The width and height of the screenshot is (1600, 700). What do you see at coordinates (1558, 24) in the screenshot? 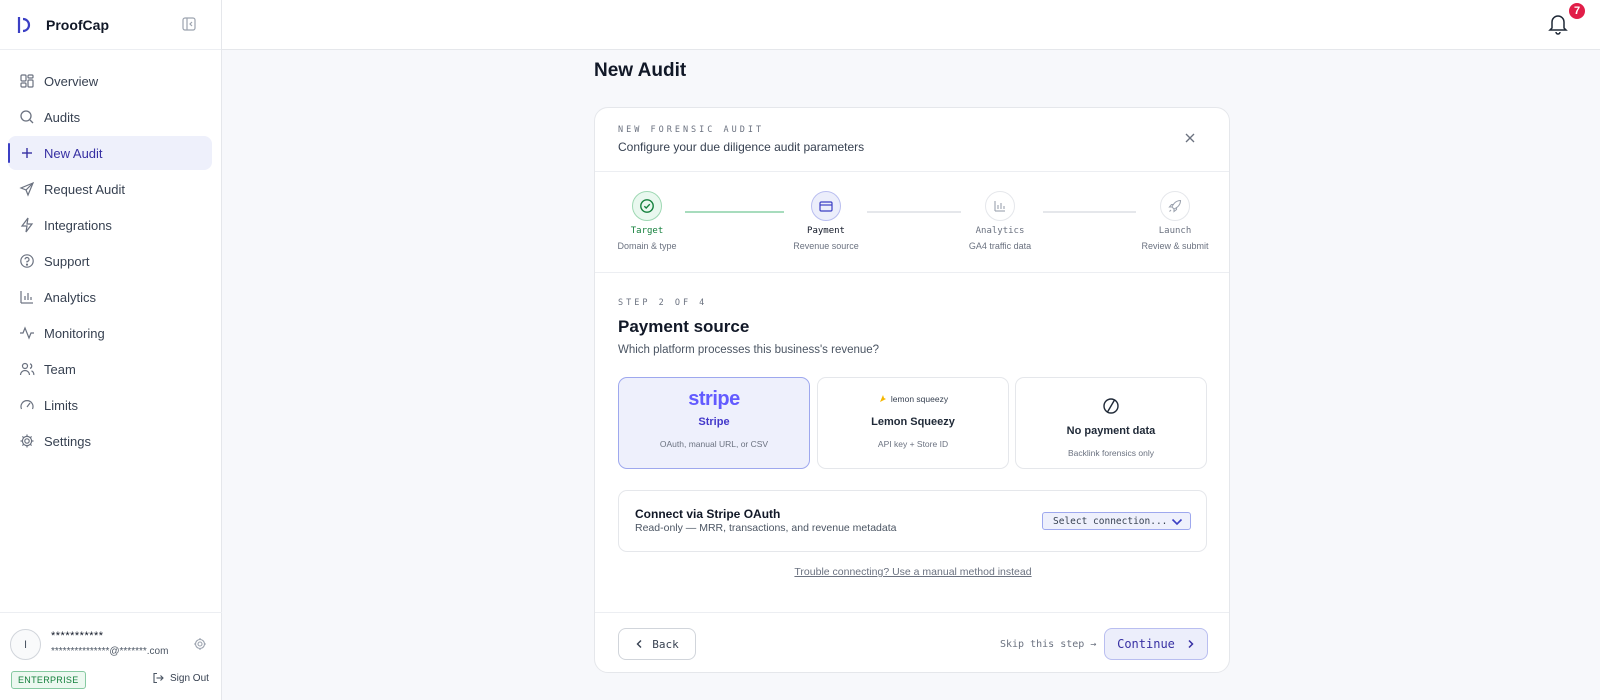
I see `bell-icon` at bounding box center [1558, 24].